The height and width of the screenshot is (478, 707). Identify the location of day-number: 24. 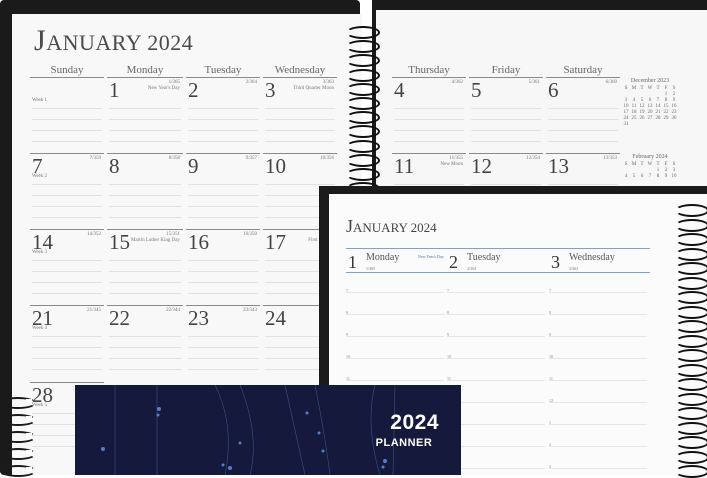
(275, 318).